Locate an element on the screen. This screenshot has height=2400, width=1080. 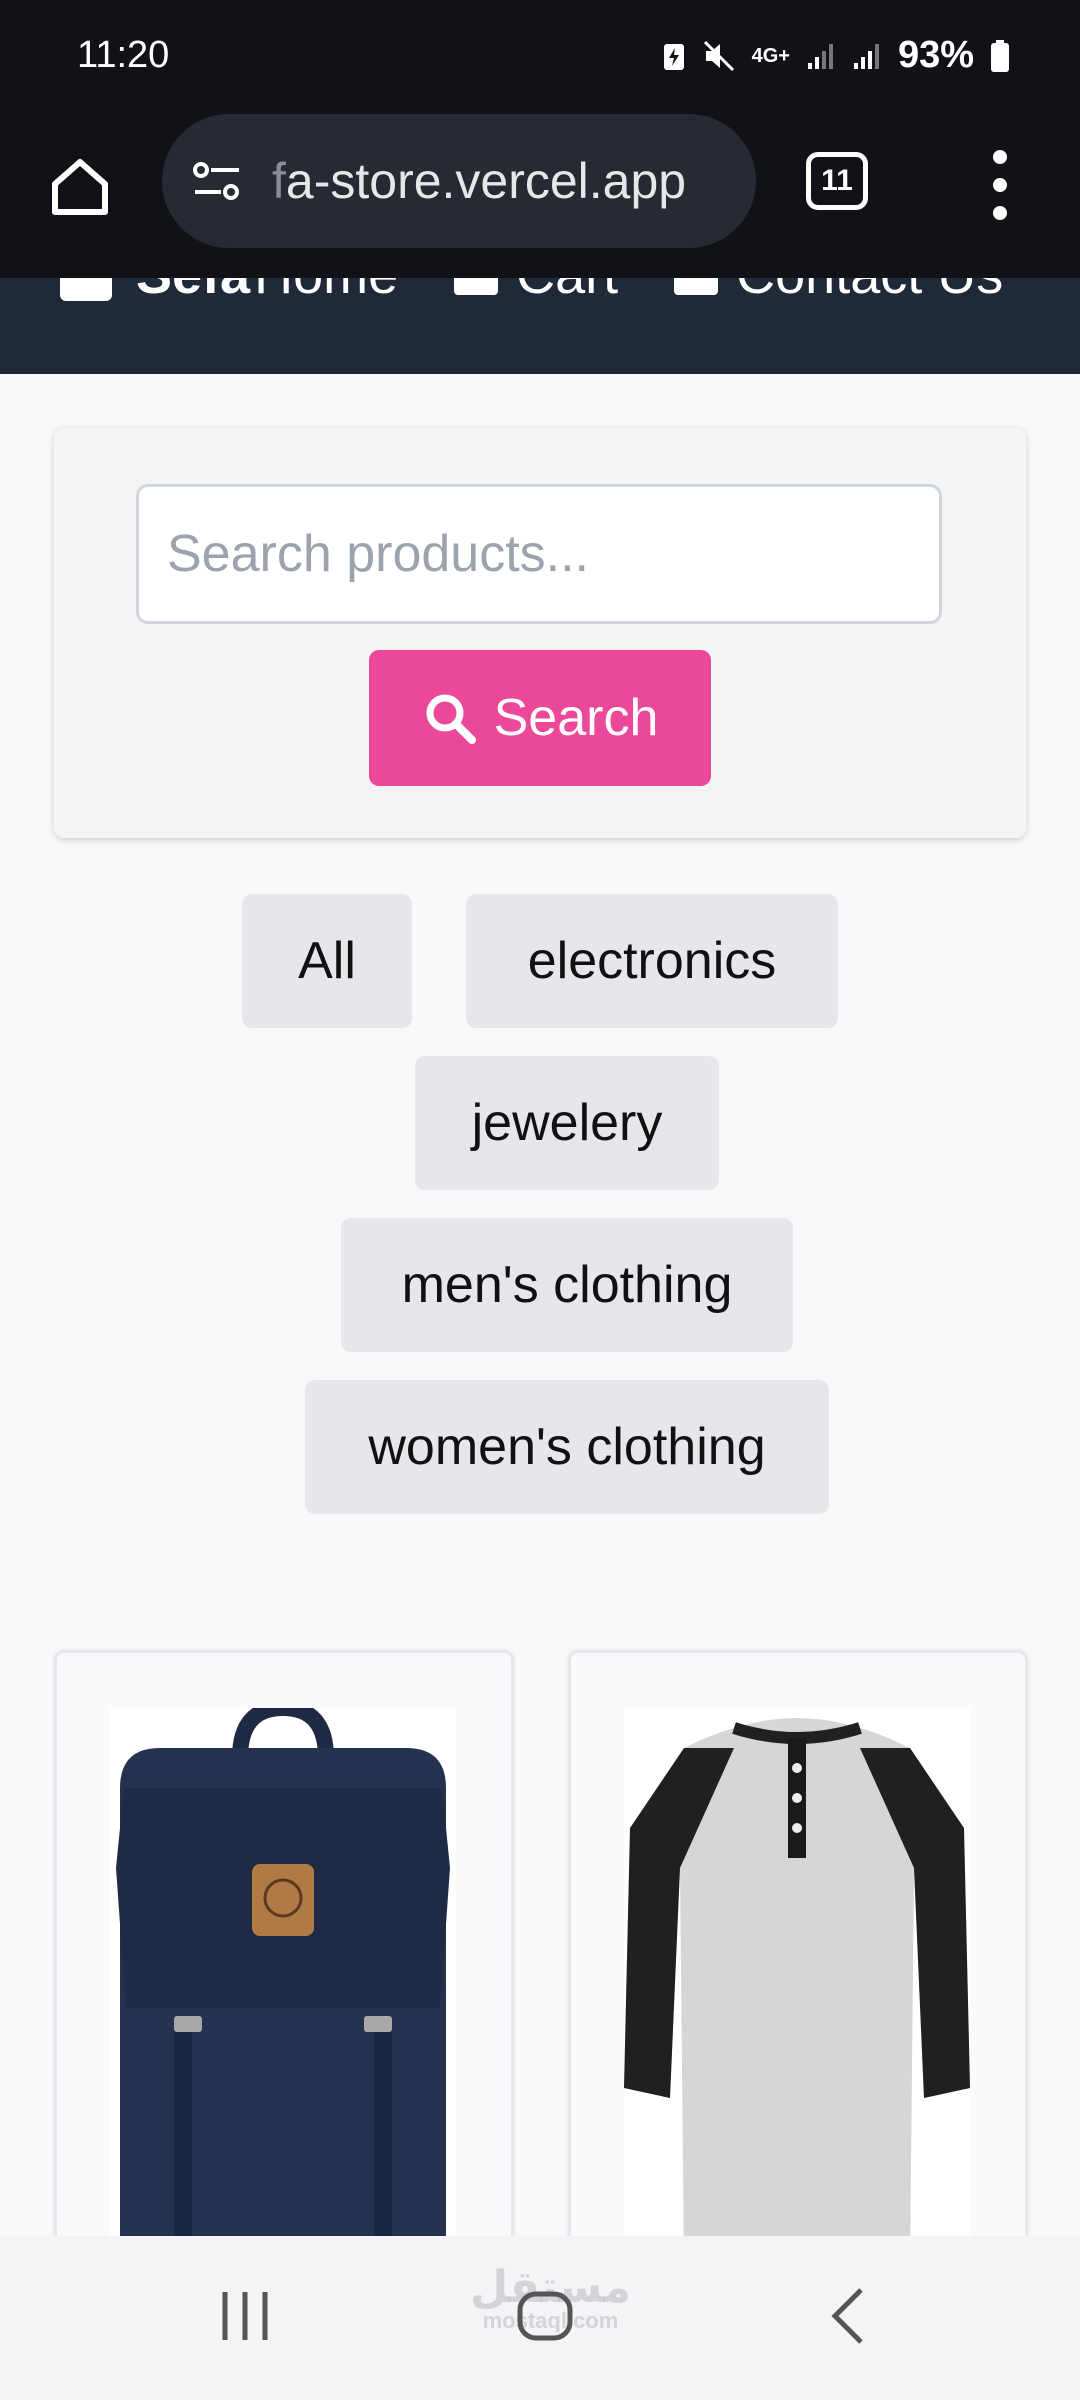
home-nav-button is located at coordinates (545, 2316).